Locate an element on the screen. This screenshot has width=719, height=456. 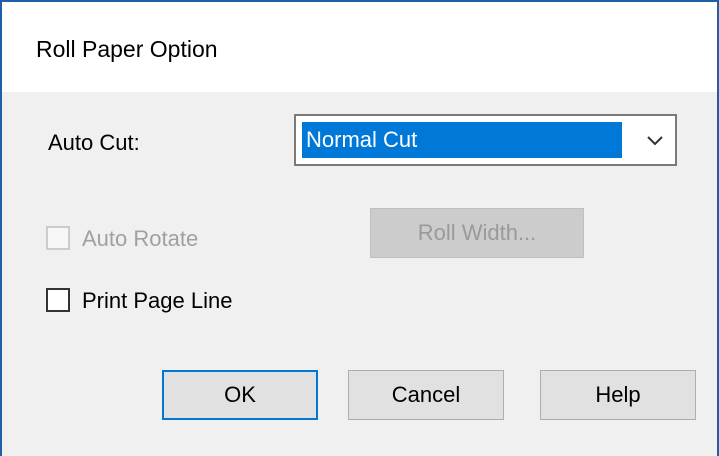
cancel-button: Cancel is located at coordinates (426, 395).